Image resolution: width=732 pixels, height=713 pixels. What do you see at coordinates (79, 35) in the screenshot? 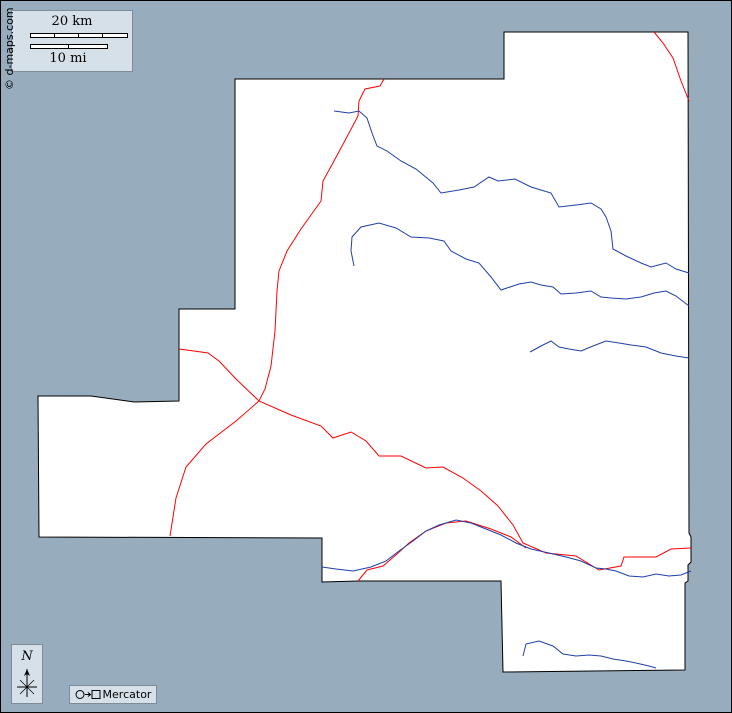
I see `scale-km-bar` at bounding box center [79, 35].